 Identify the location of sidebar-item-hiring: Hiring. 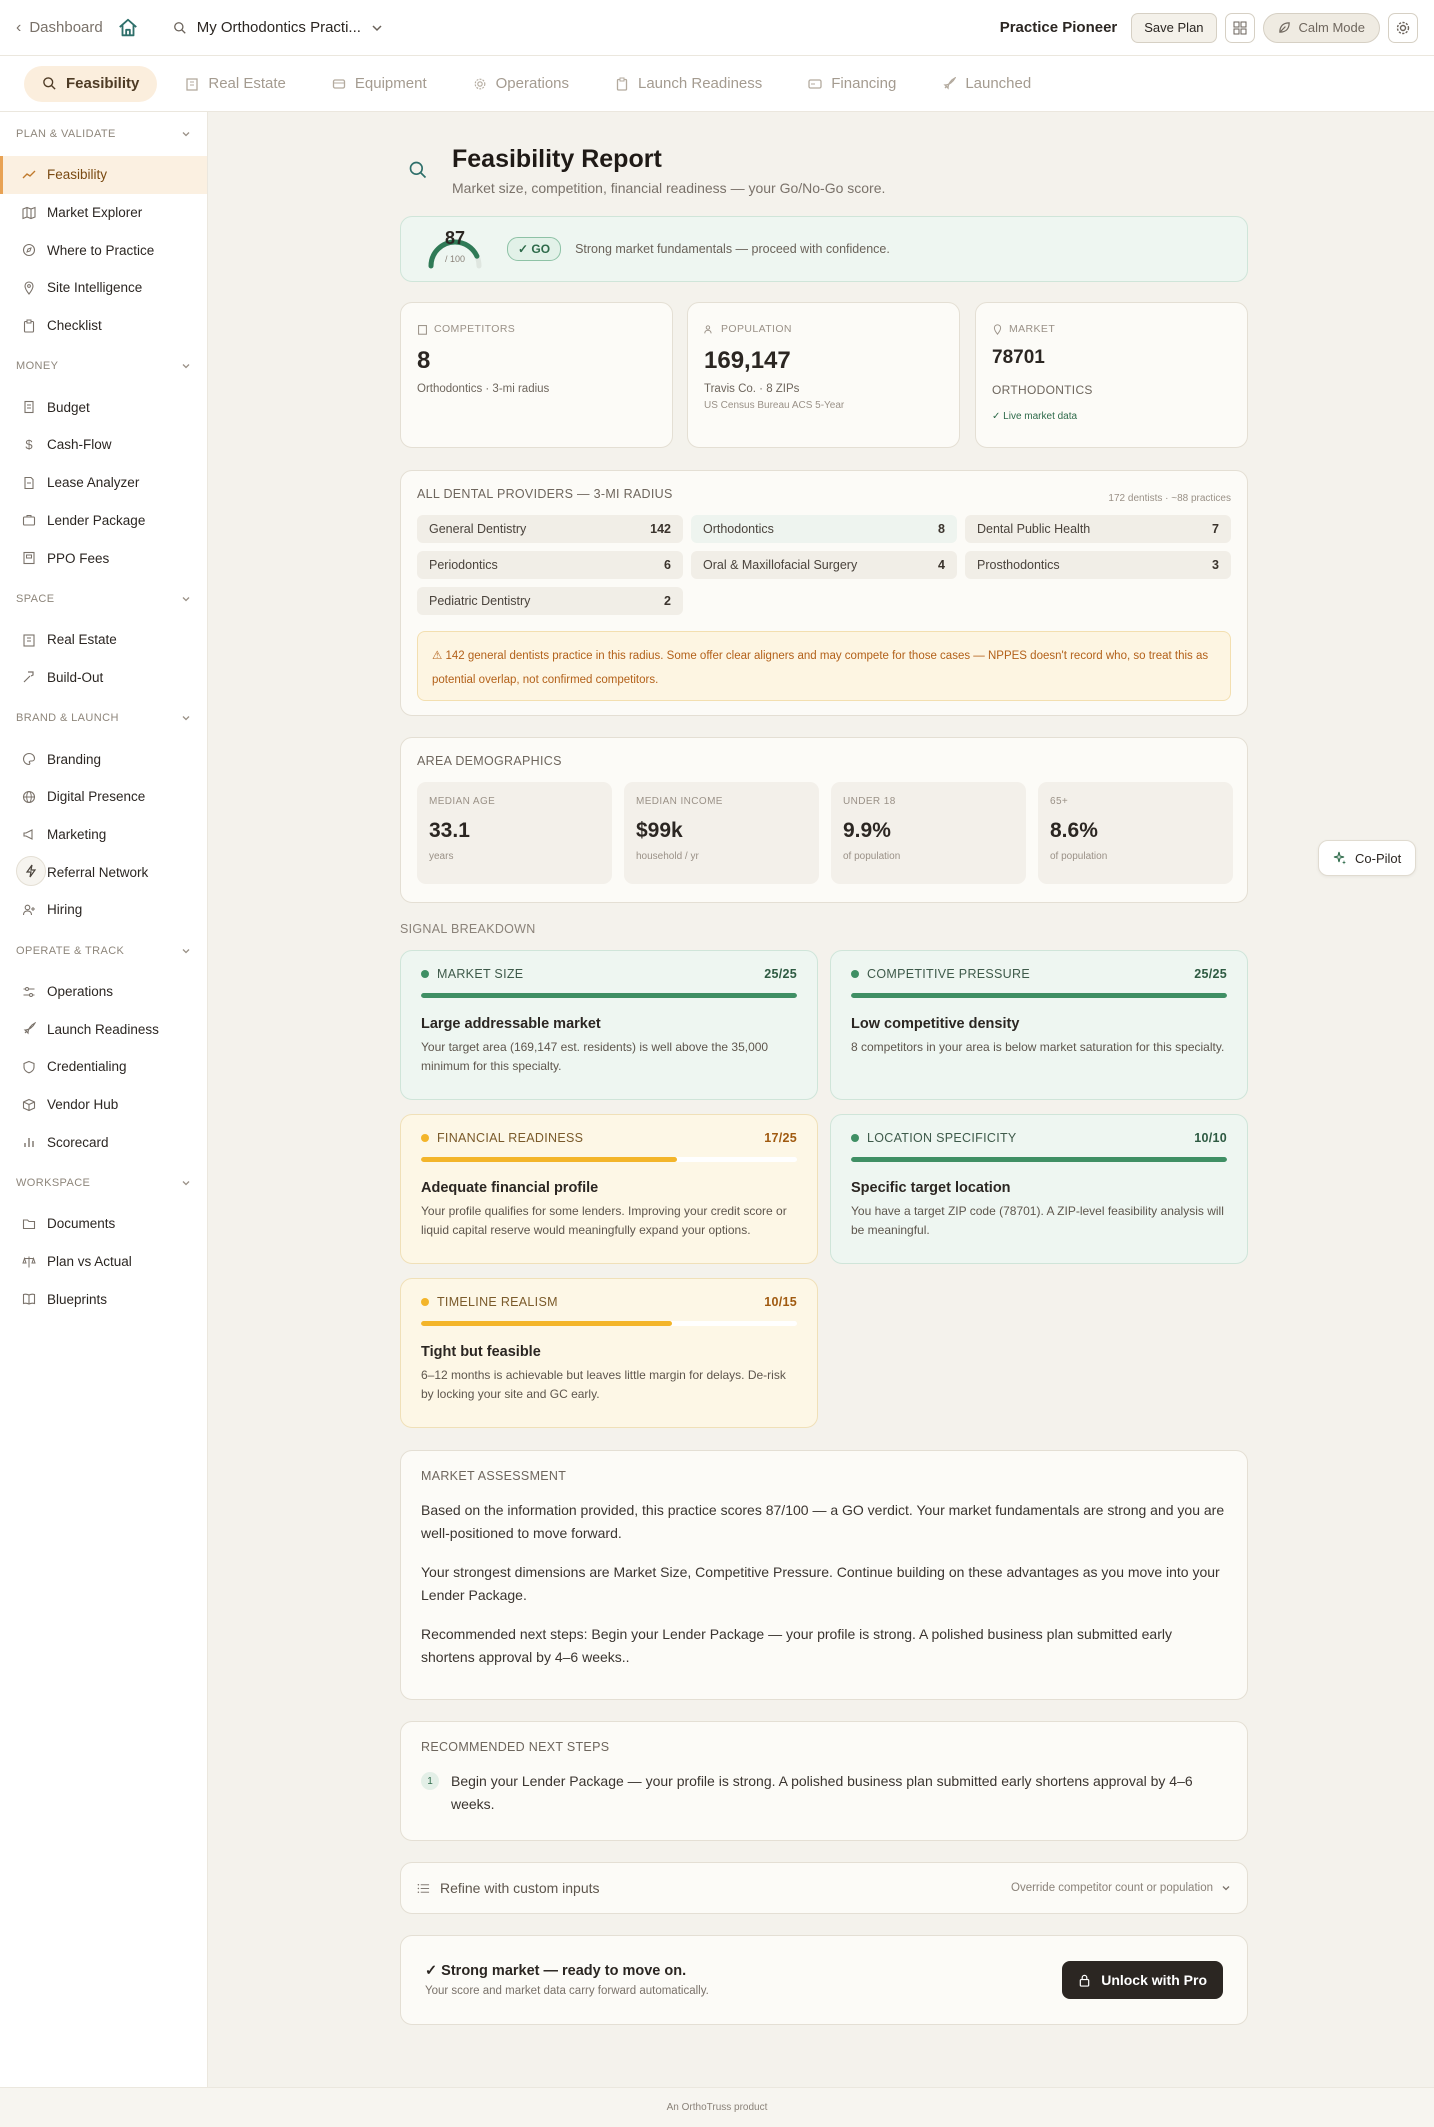
(103, 910).